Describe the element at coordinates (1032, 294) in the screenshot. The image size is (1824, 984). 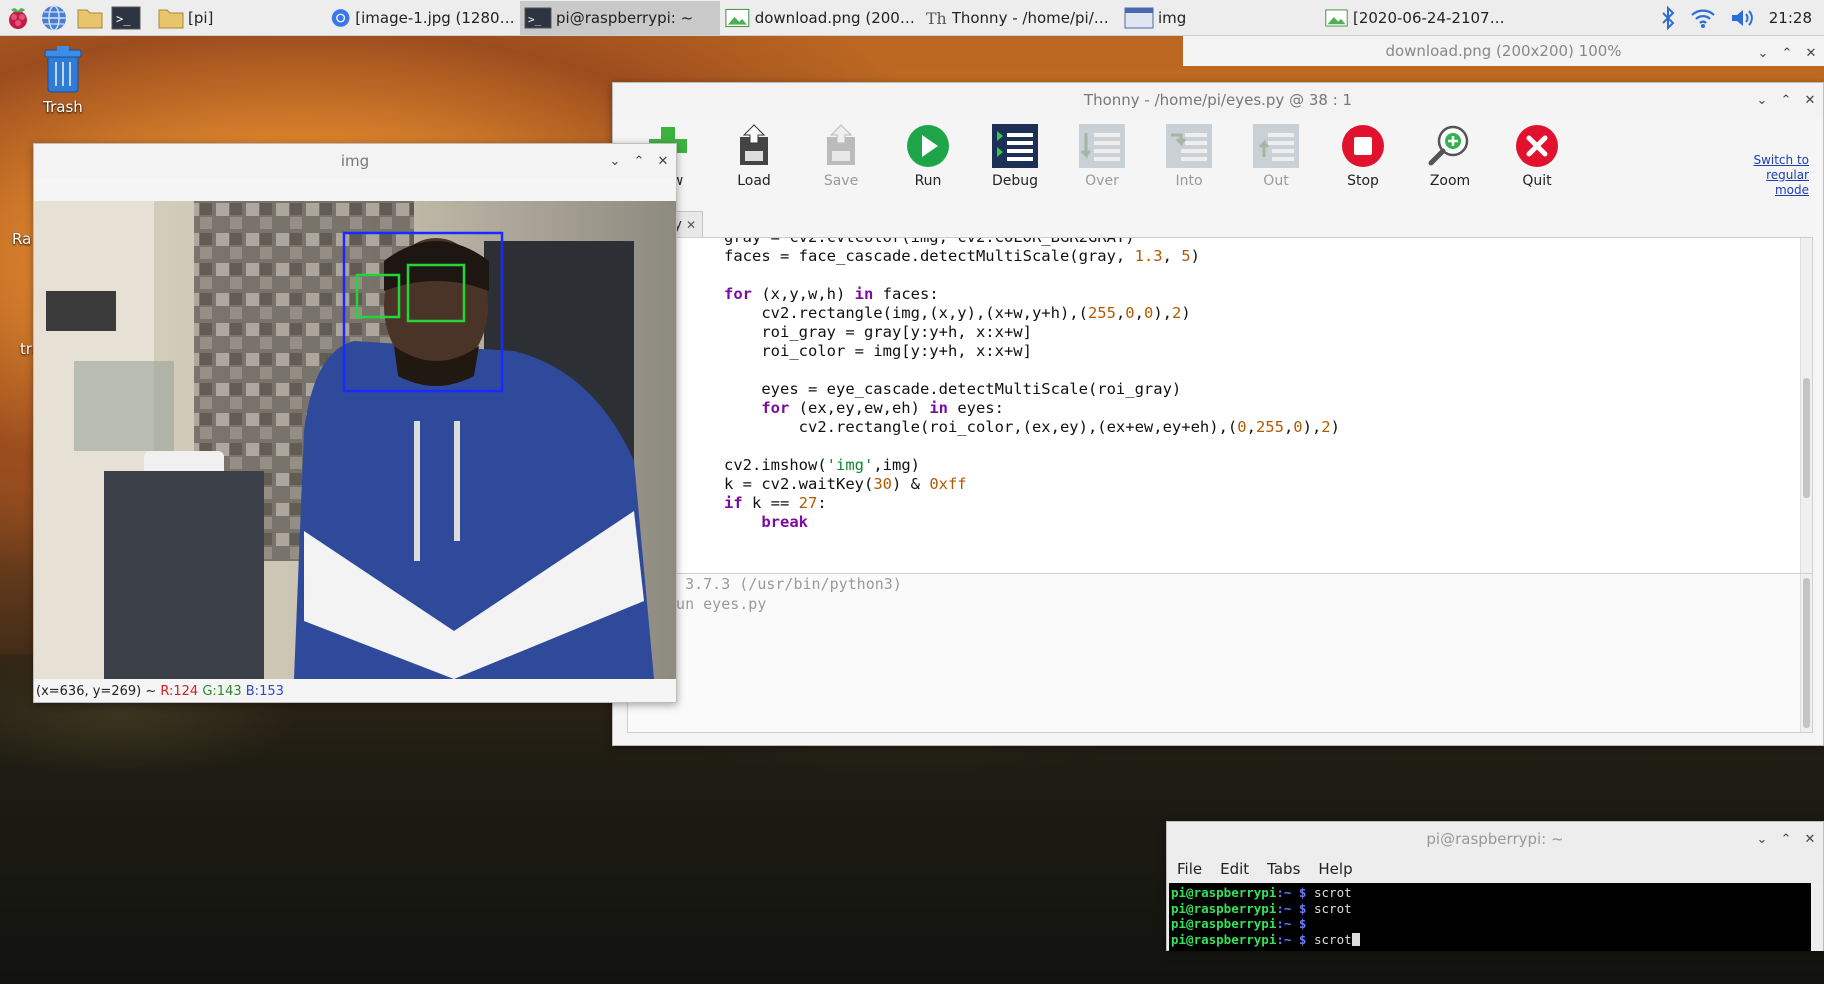
I see `code-line: for (x,y,w,h) in faces:` at that location.